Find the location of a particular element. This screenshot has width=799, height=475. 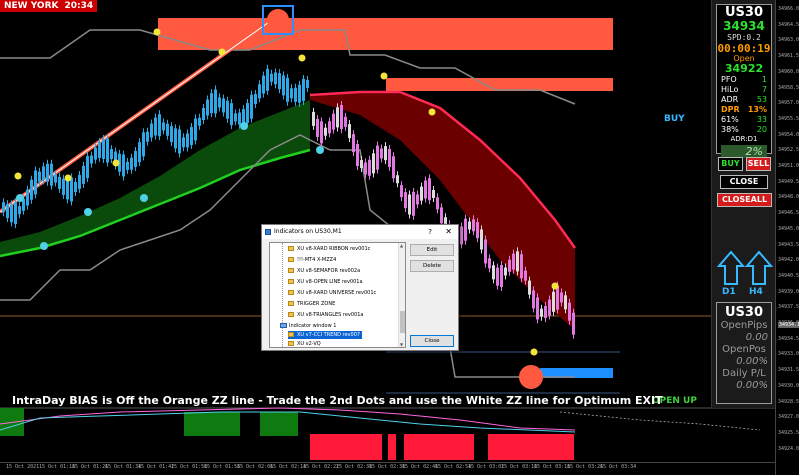

sell-button: SELL is located at coordinates (758, 164).